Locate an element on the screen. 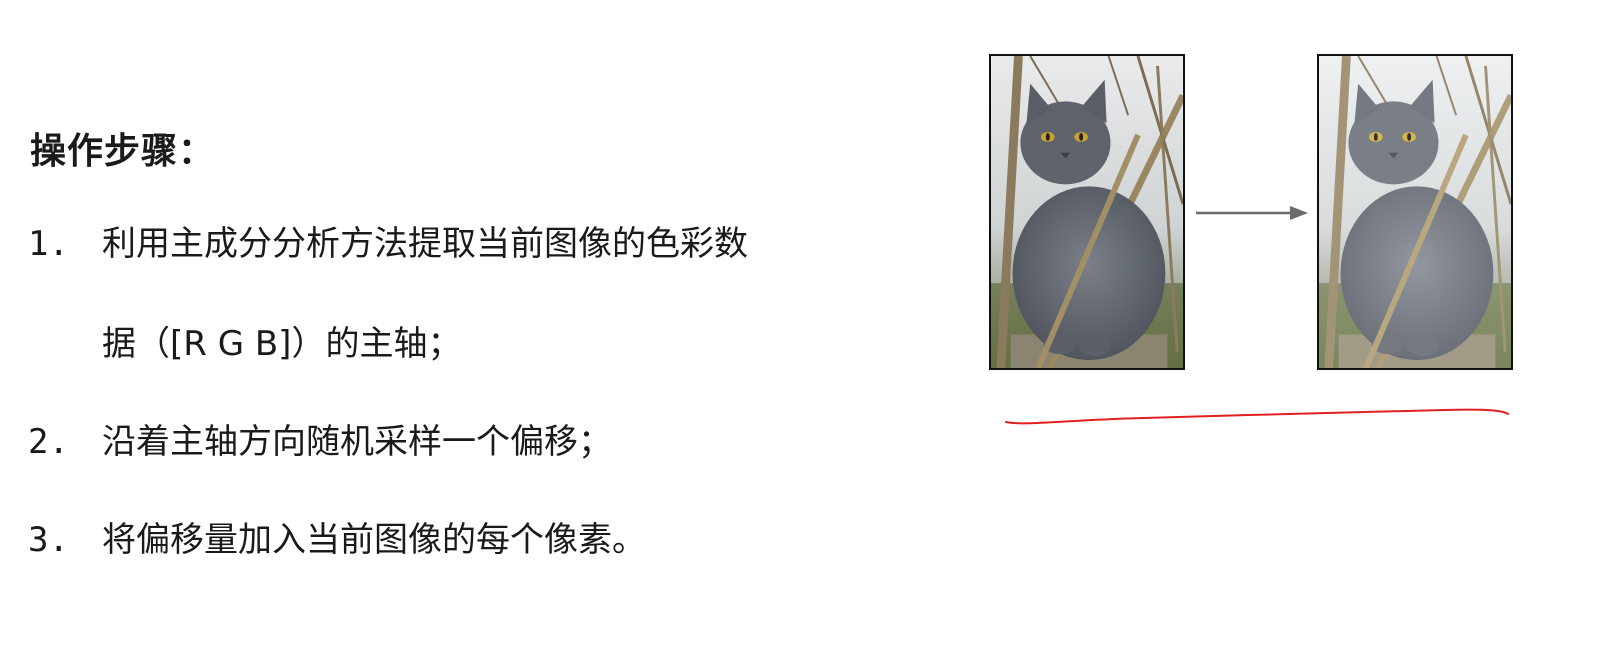  step-text: 将偏移量加入当前图像的每个像素。 is located at coordinates (374, 540).